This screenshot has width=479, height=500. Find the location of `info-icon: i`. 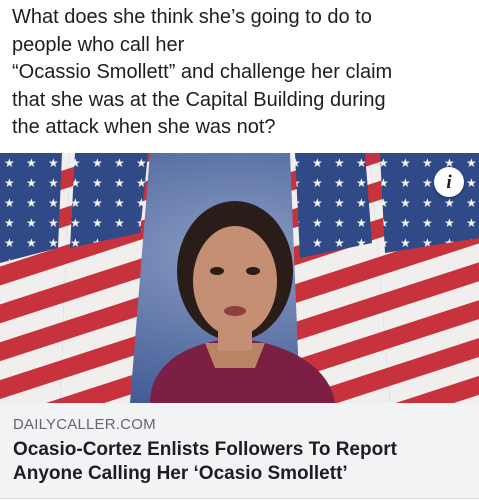

info-icon: i is located at coordinates (449, 182).